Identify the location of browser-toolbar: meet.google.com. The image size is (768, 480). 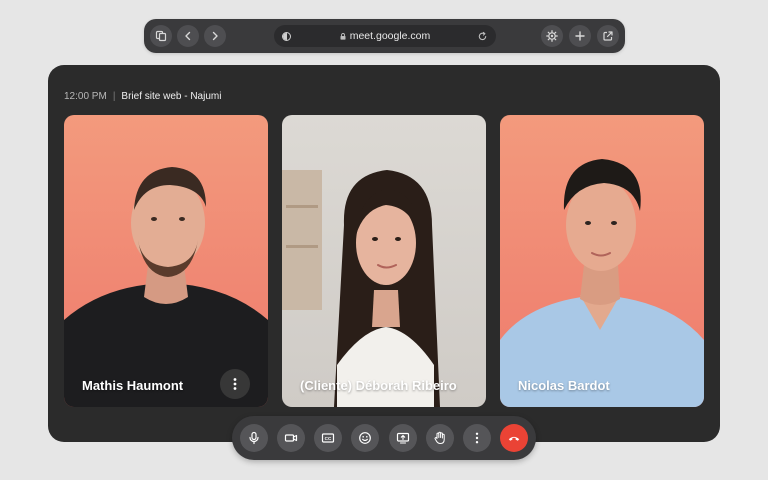
(384, 36).